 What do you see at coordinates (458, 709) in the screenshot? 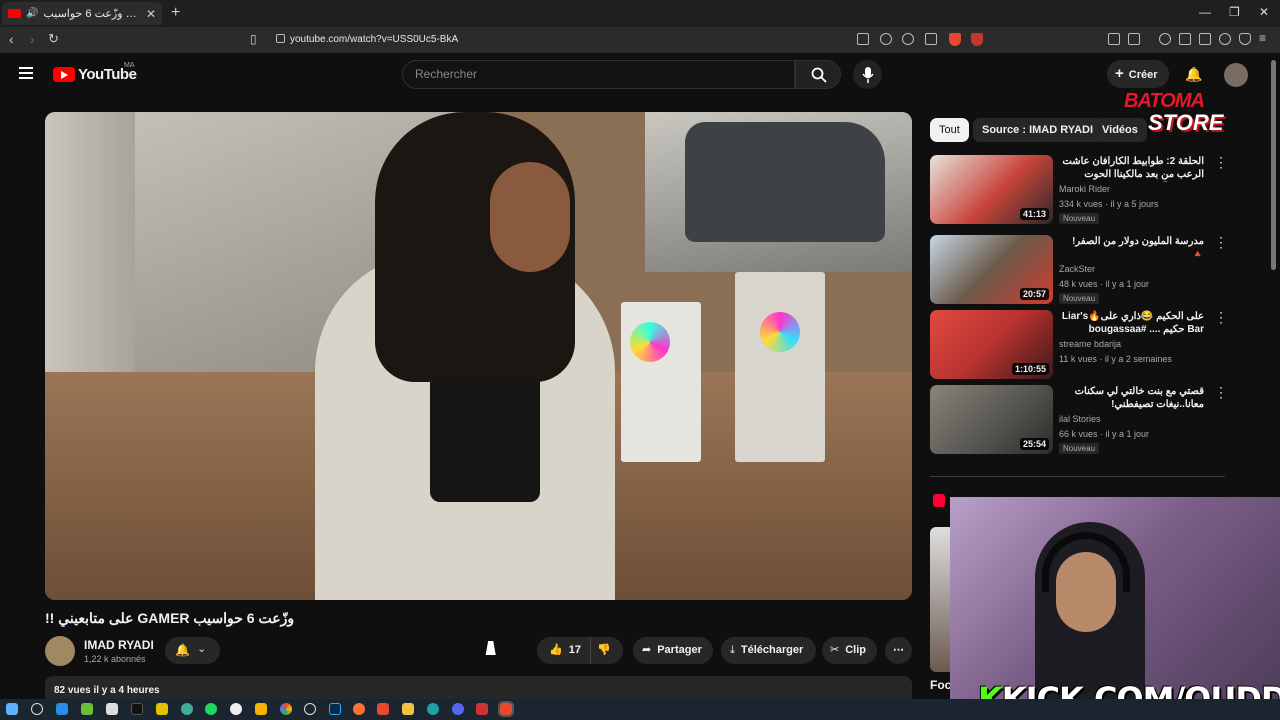
I see `discord-icon` at bounding box center [458, 709].